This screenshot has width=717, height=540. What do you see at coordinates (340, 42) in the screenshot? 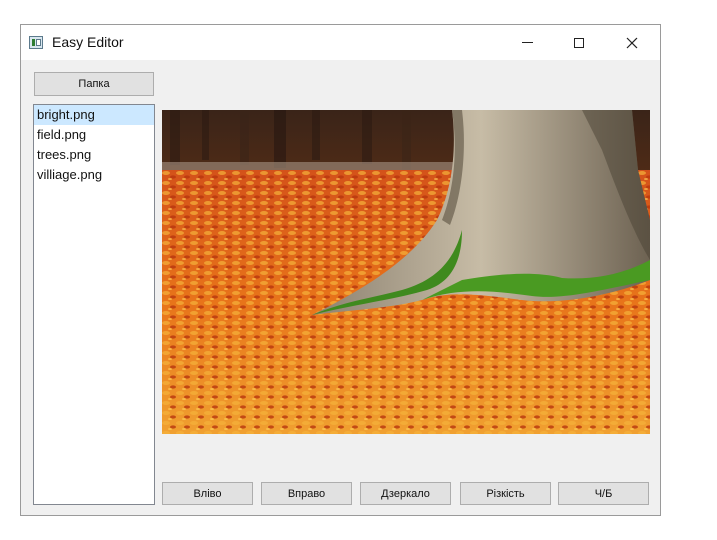
I see `title-bar: Easy Editor` at bounding box center [340, 42].